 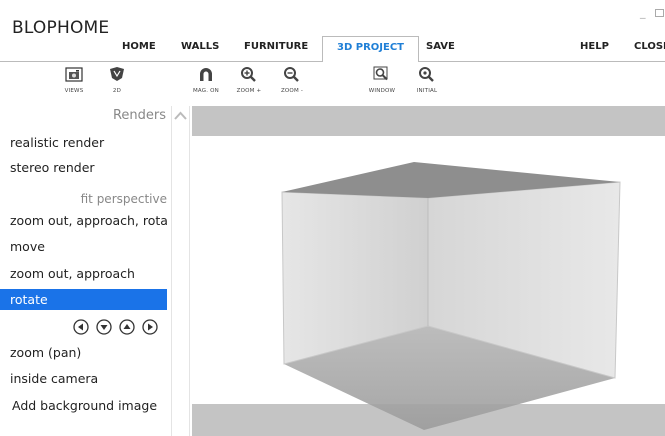 What do you see at coordinates (205, 91) in the screenshot?
I see `mag-on-label: MAG. ON` at bounding box center [205, 91].